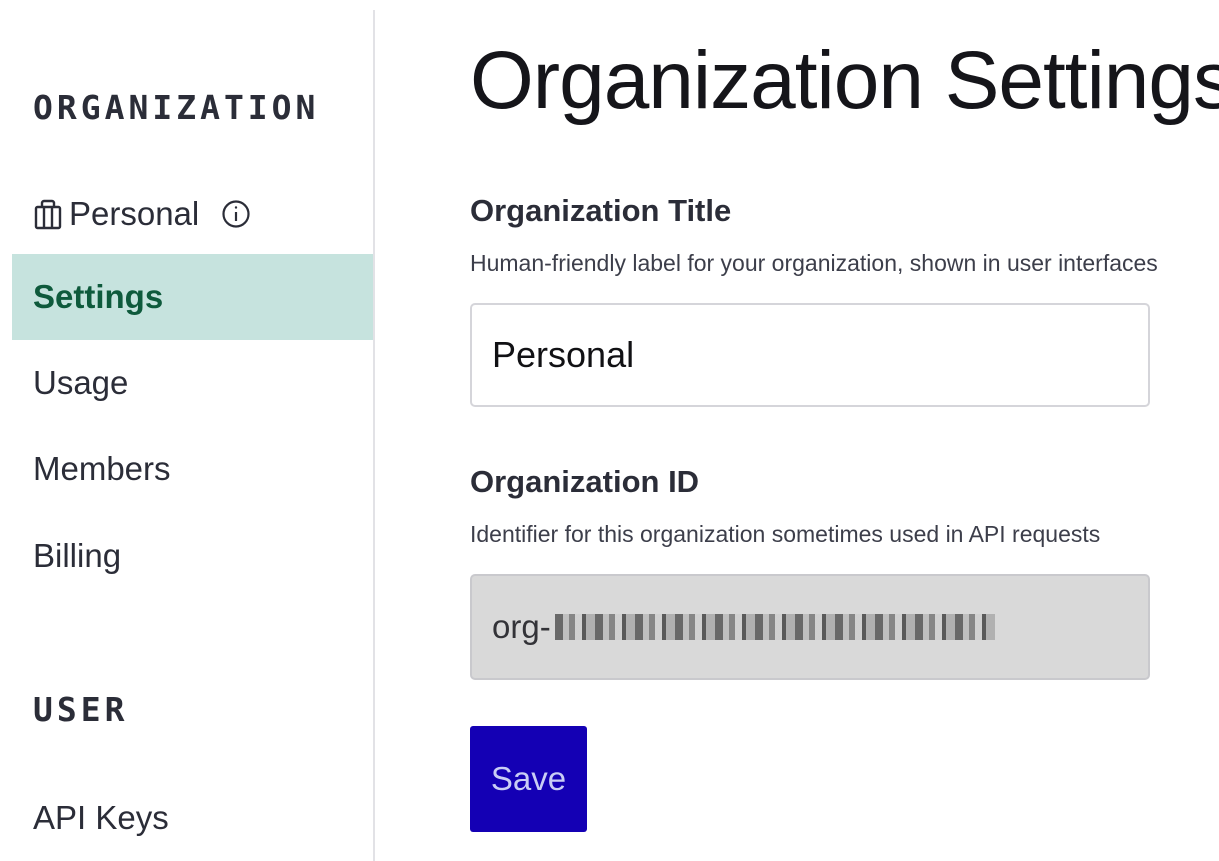 This screenshot has height=861, width=1219. I want to click on page-title: Organization Settings, so click(844, 80).